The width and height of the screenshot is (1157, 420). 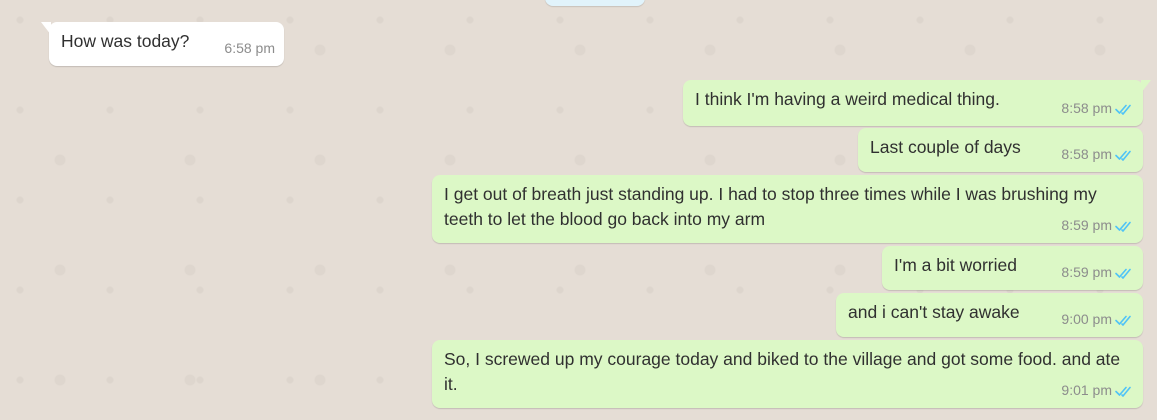 I want to click on date-divider-pill, so click(x=595, y=3).